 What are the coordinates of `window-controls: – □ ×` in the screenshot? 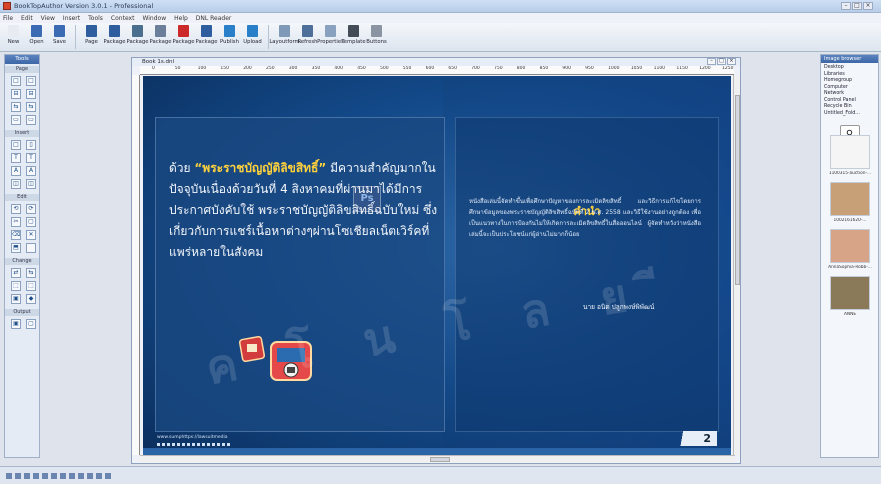 It's located at (857, 6).